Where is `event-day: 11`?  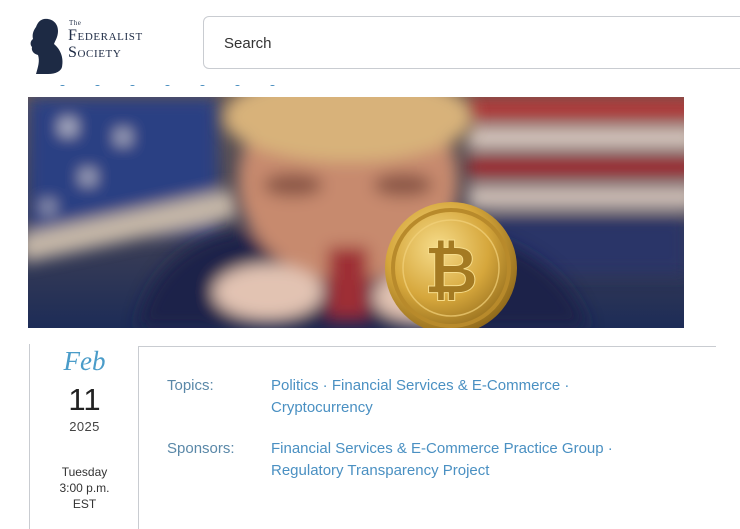 event-day: 11 is located at coordinates (84, 399).